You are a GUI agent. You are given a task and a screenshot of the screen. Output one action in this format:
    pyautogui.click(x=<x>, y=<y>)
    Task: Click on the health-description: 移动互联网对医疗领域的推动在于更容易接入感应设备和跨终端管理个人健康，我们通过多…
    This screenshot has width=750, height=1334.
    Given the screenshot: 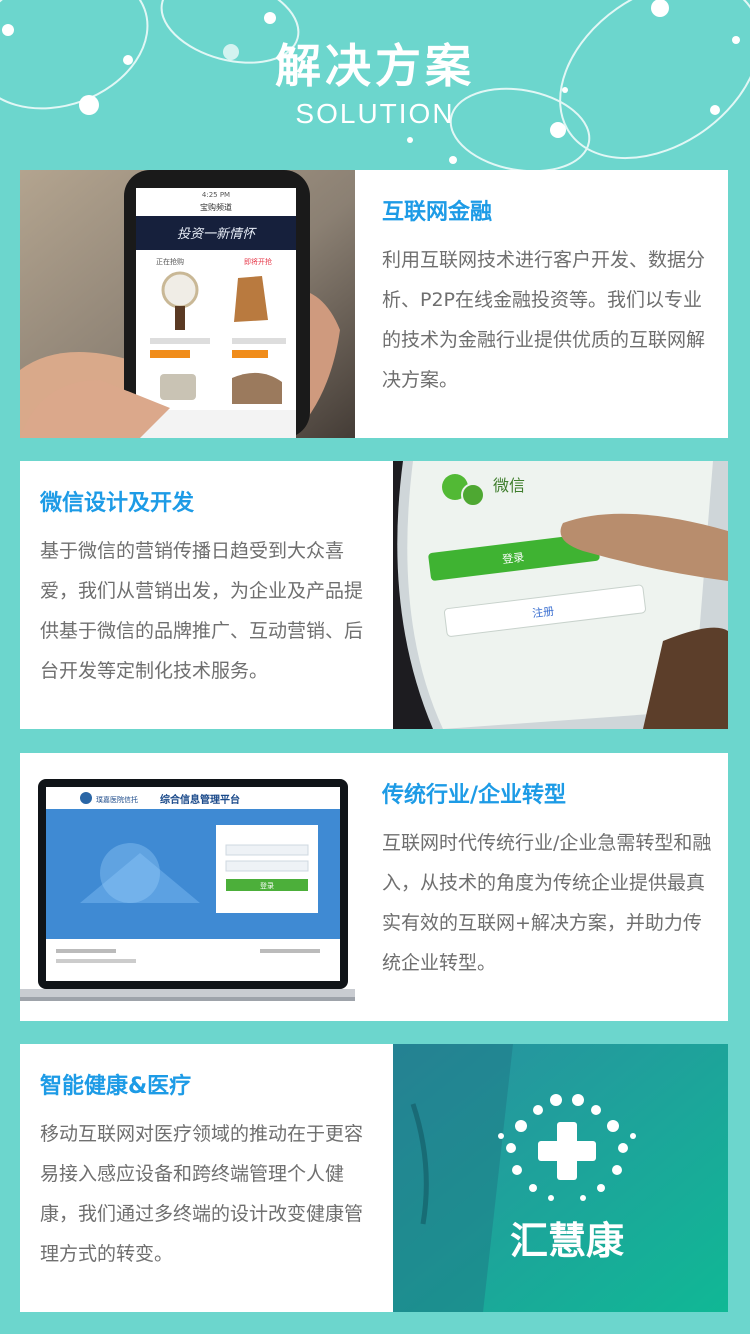 What is the action you would take?
    pyautogui.click(x=202, y=1194)
    